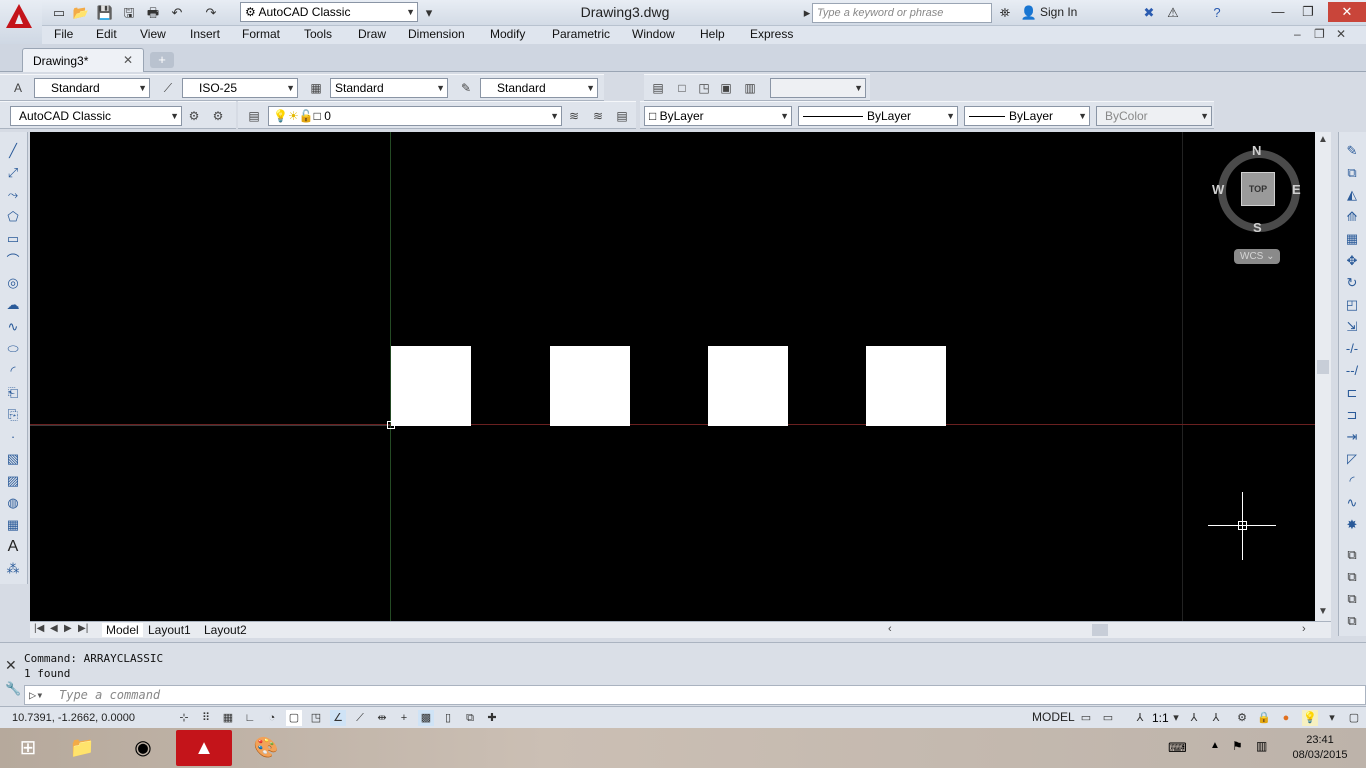 The height and width of the screenshot is (768, 1366). What do you see at coordinates (13, 437) in the screenshot?
I see `point-icon: ·` at bounding box center [13, 437].